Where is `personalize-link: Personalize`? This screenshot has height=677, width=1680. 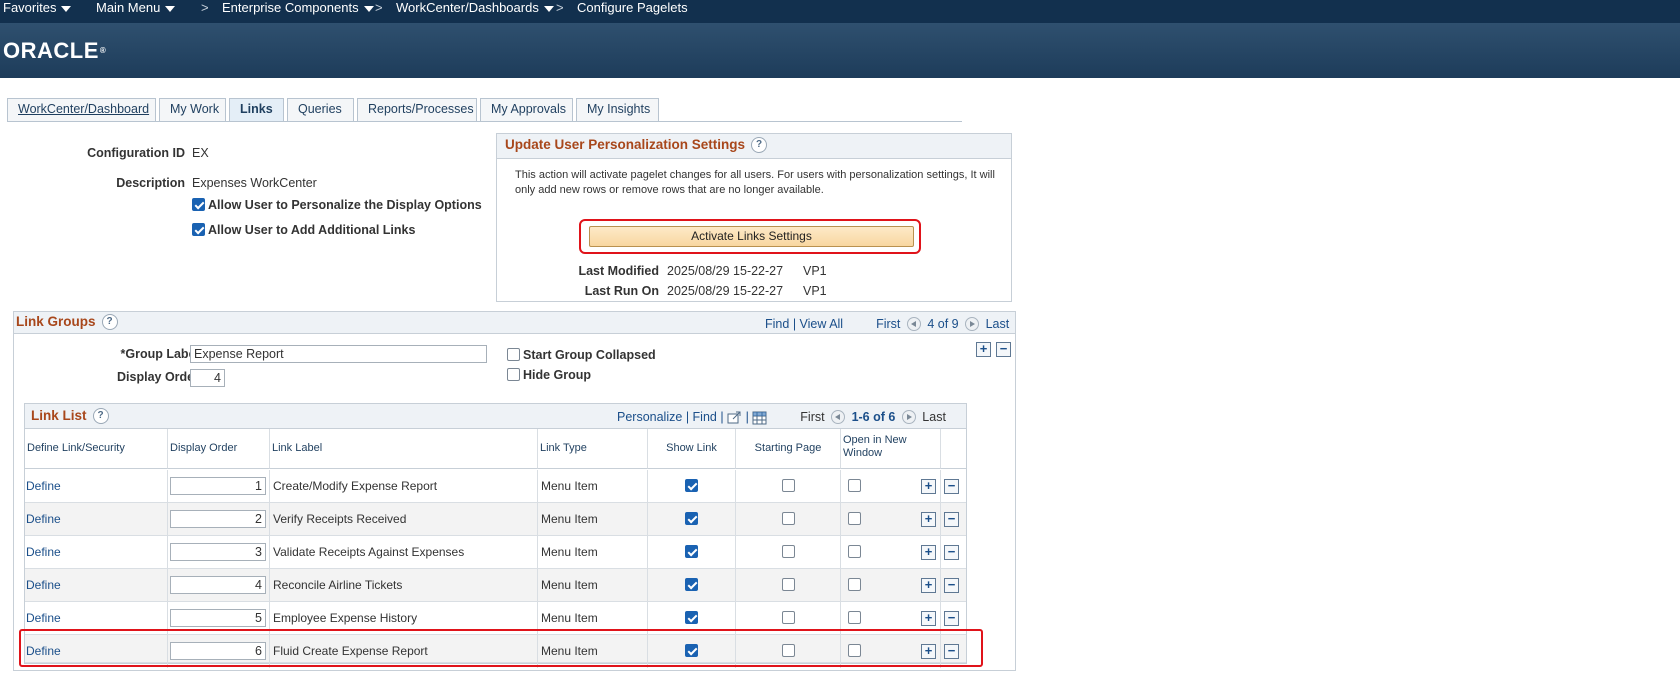 personalize-link: Personalize is located at coordinates (649, 417).